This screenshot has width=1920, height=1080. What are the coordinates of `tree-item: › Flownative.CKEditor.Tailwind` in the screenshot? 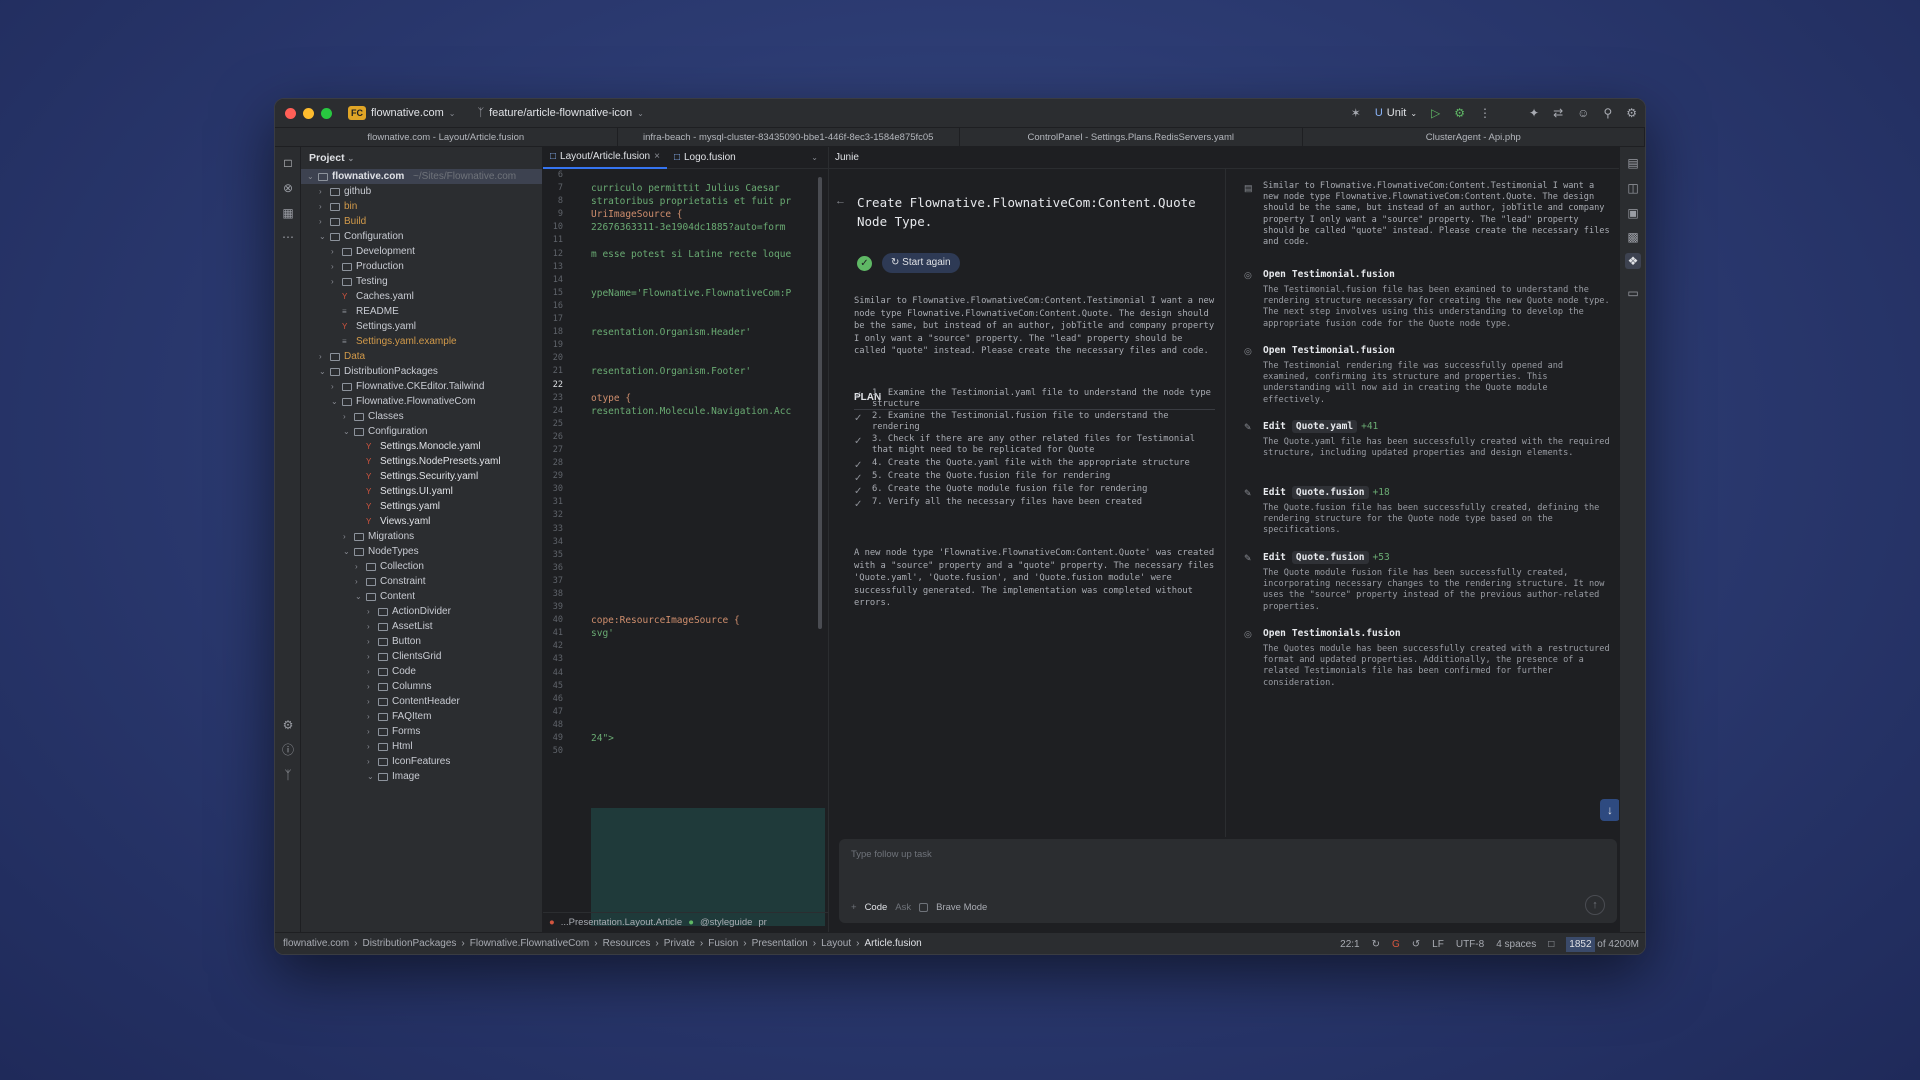 It's located at (421, 386).